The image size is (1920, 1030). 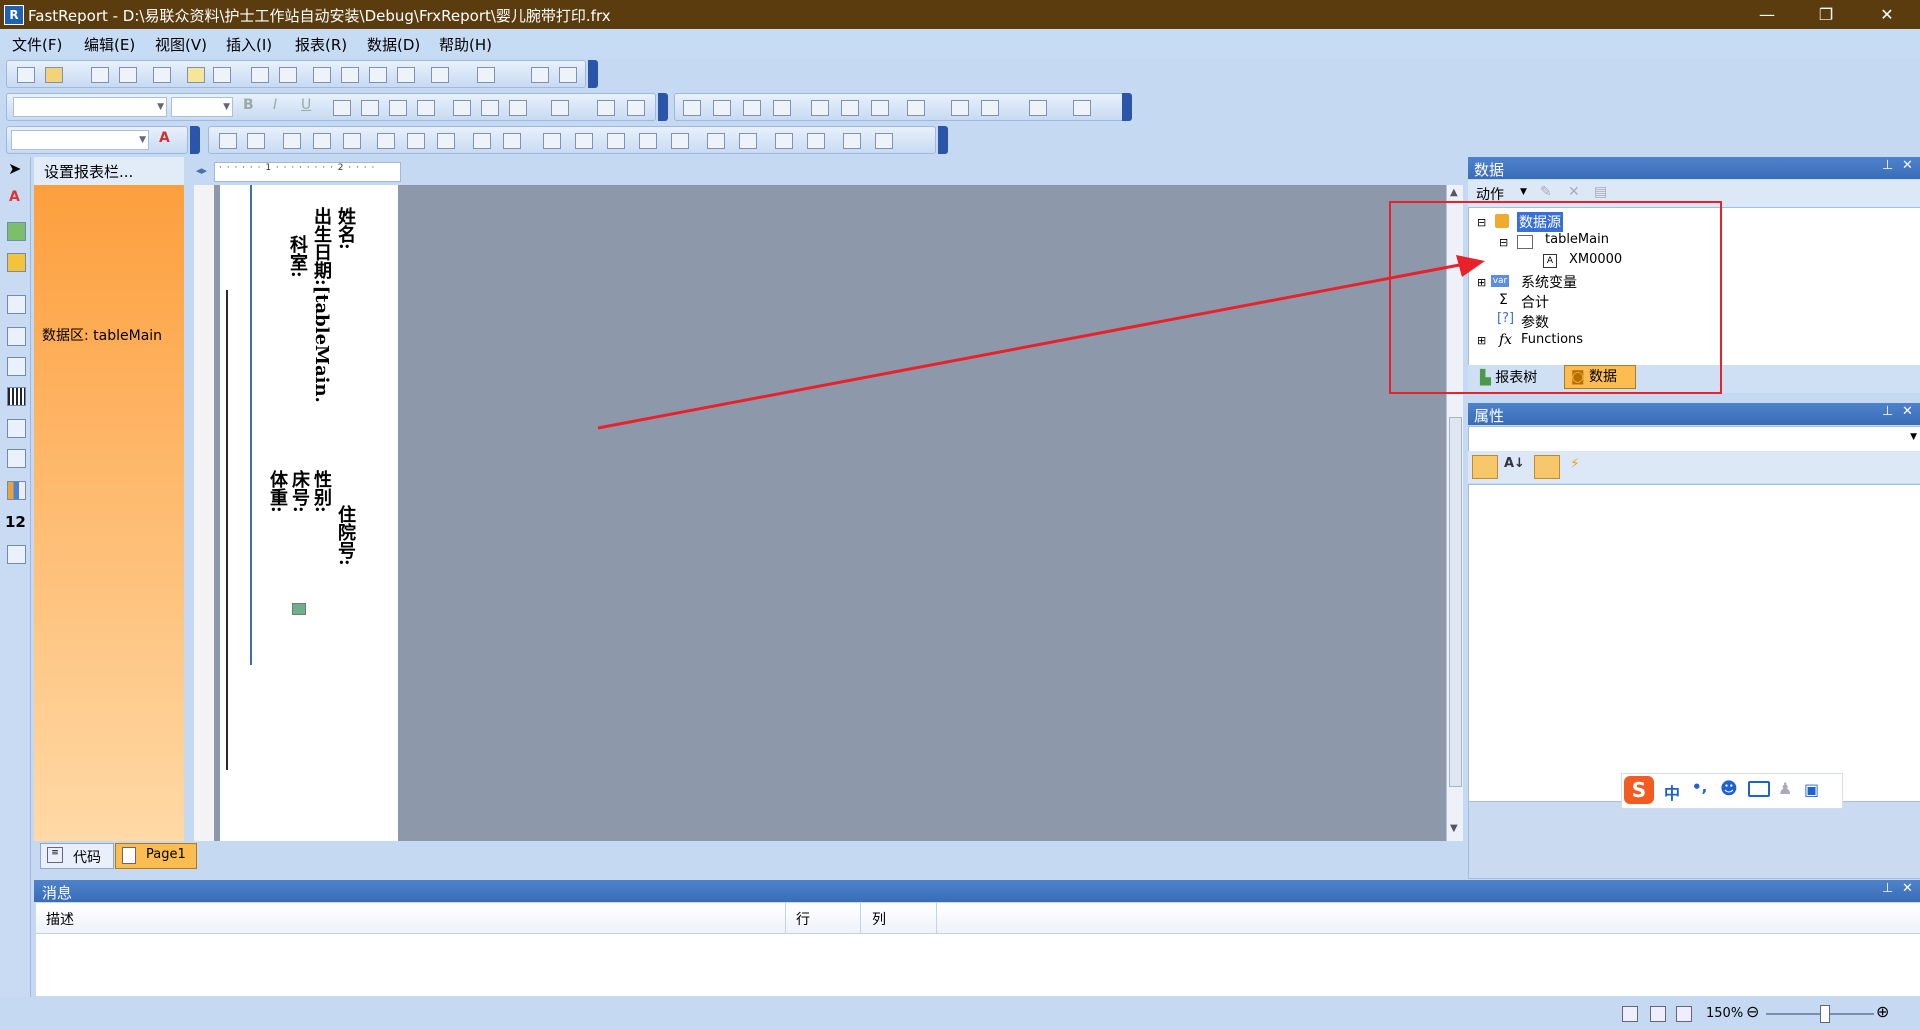 What do you see at coordinates (1455, 602) in the screenshot?
I see `scrollbar-thumb` at bounding box center [1455, 602].